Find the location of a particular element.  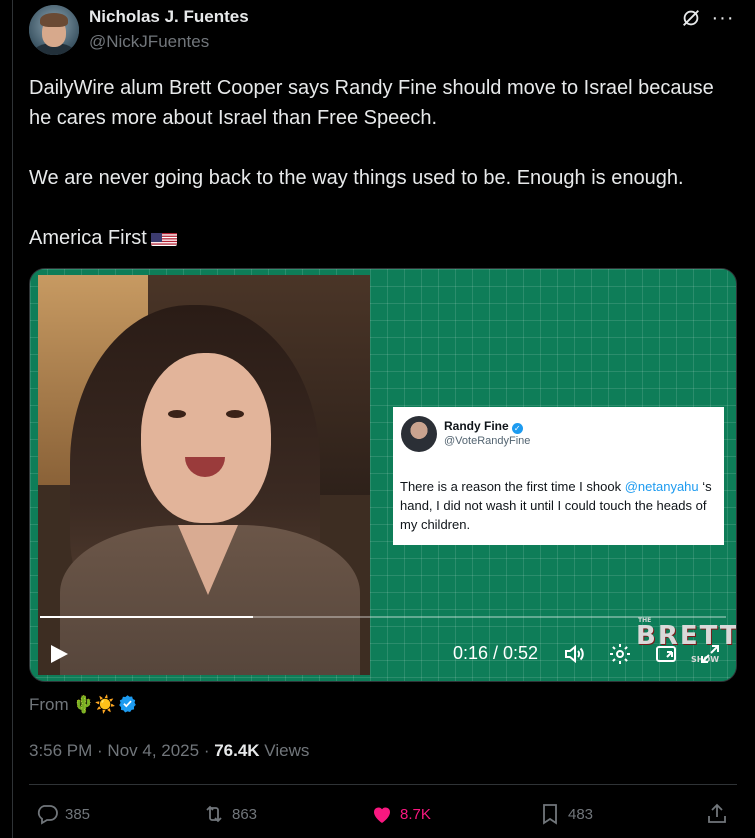

card-text-start: There is a reason the first time I shook is located at coordinates (512, 486).